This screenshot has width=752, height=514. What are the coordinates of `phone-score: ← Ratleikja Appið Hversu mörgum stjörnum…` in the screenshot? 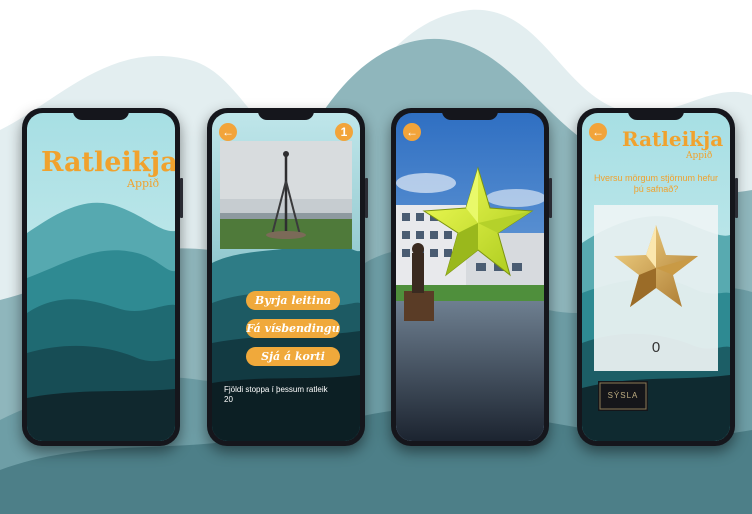 It's located at (657, 277).